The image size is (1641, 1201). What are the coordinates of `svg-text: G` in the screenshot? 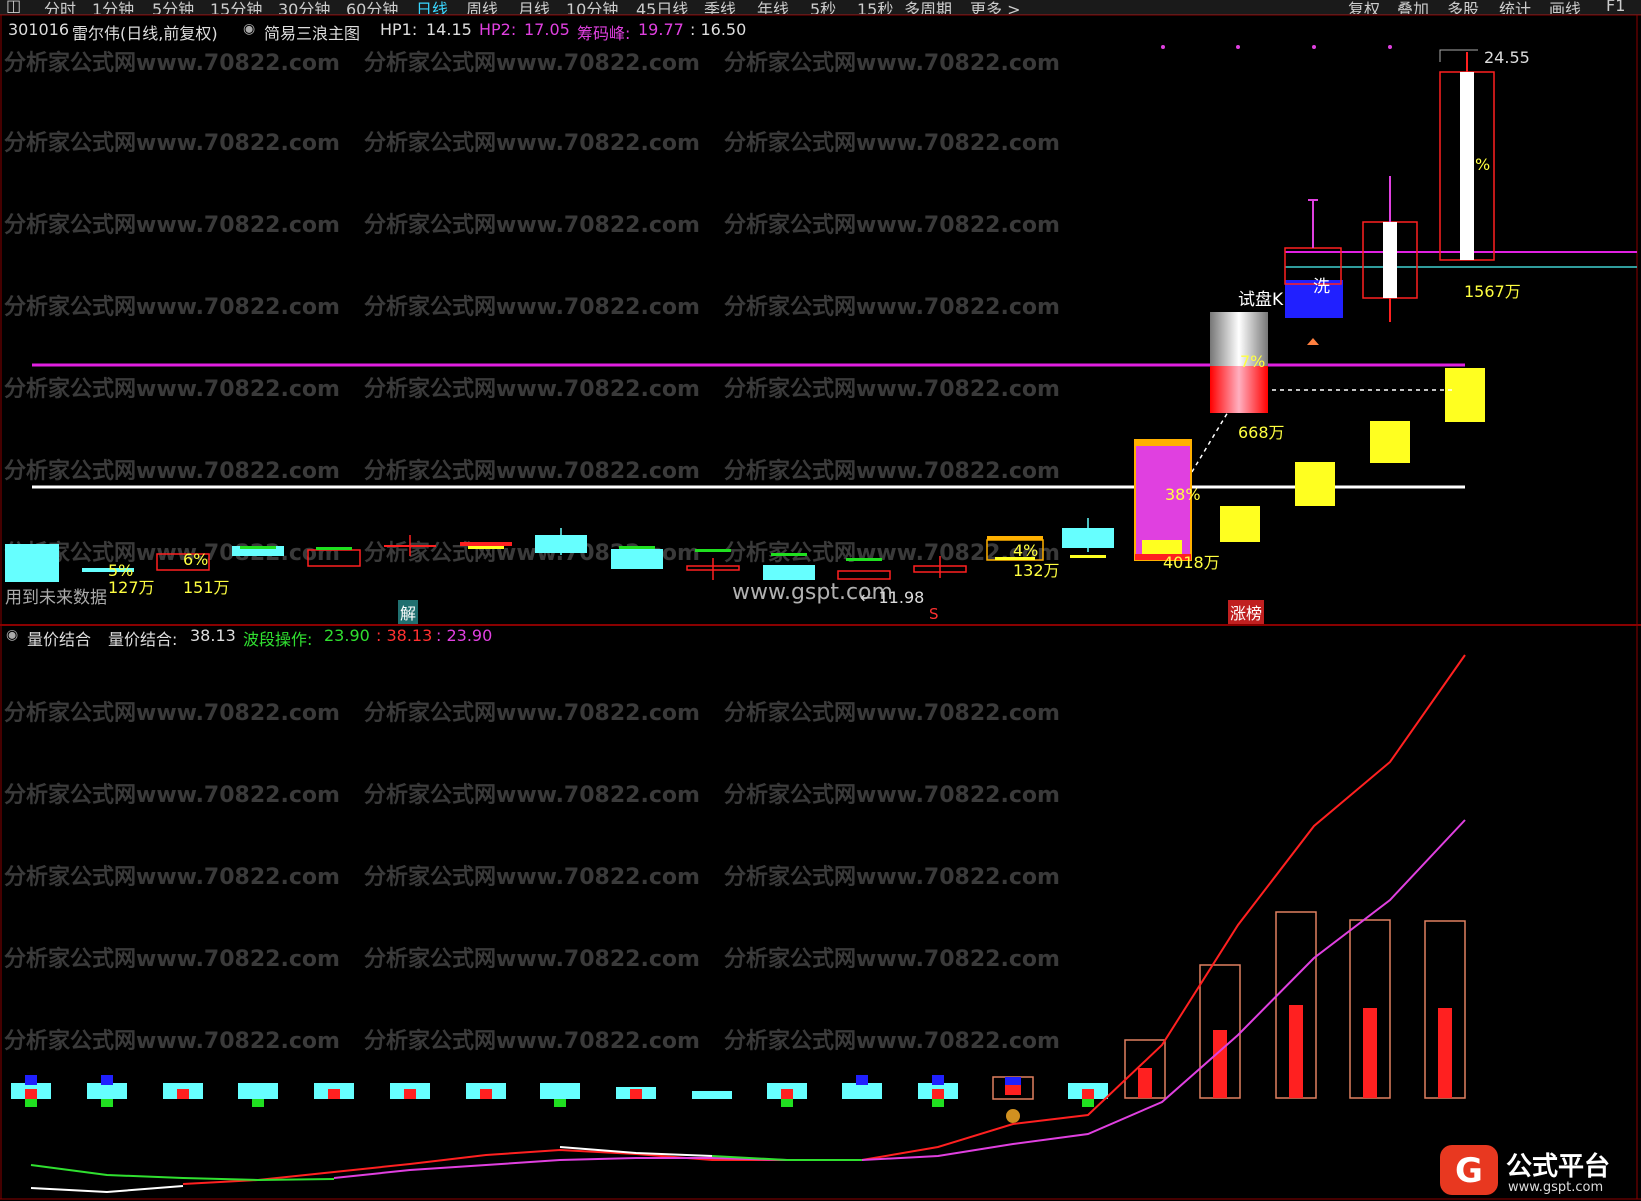 It's located at (1469, 1171).